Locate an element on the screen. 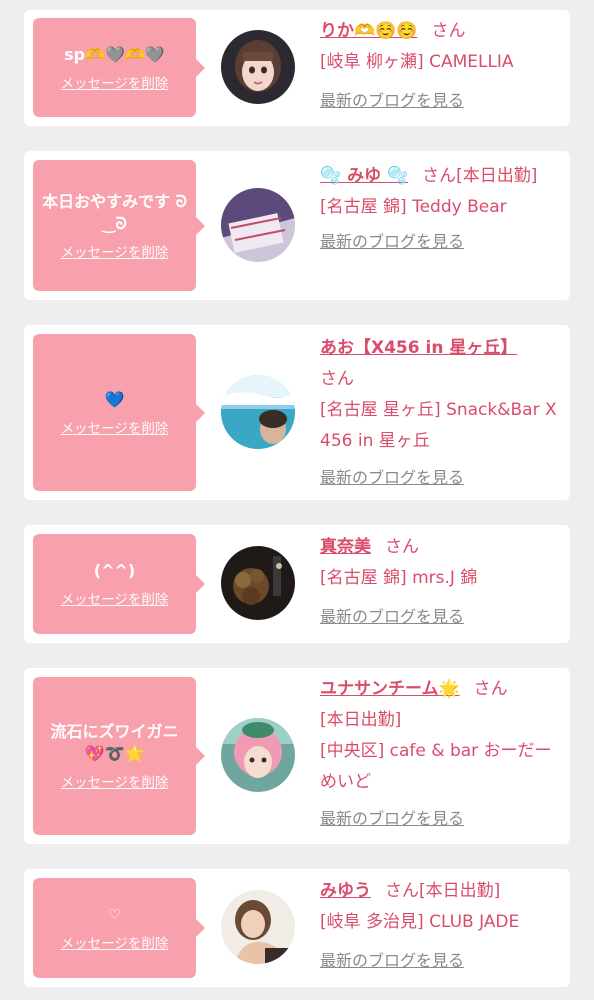 The image size is (594, 1000). cast-name-link: 🫧 みゆ 🫧 is located at coordinates (364, 176).